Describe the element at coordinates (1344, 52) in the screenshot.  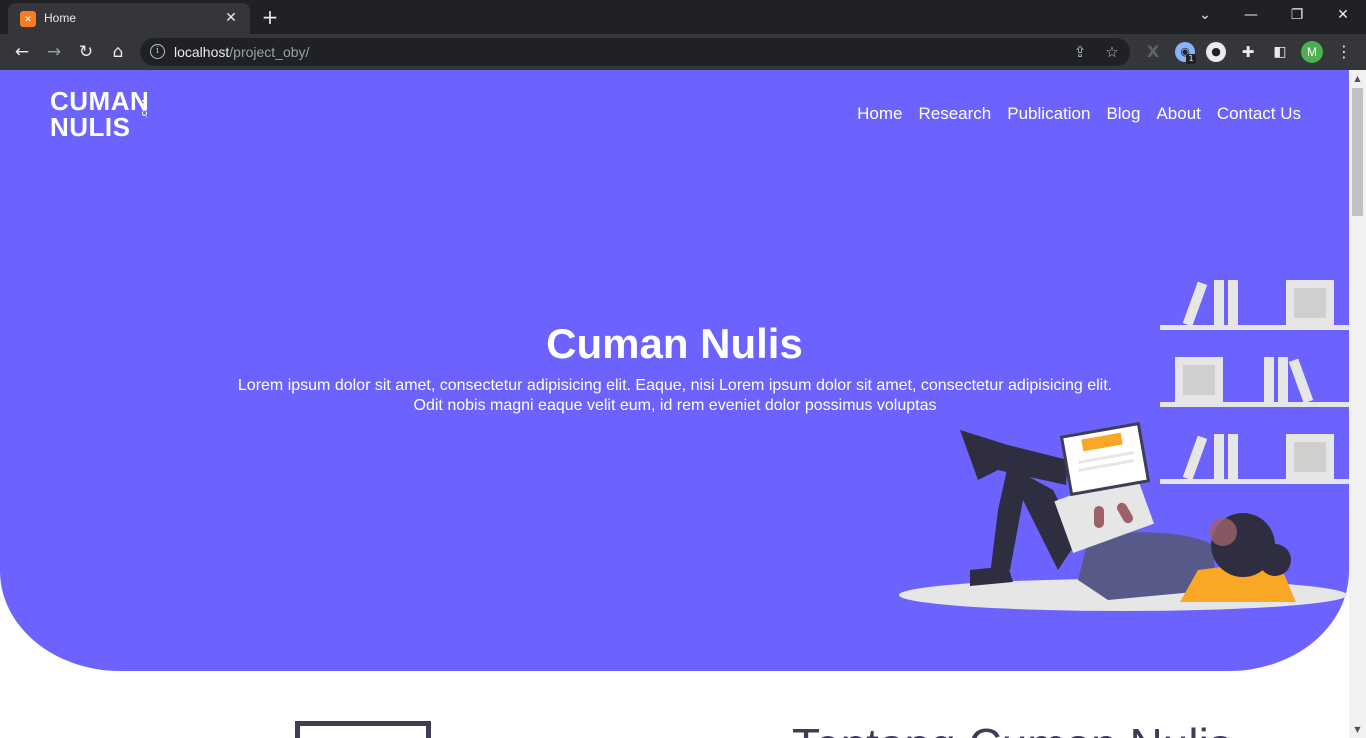
I see `menu-kebab-icon: ⋮` at that location.